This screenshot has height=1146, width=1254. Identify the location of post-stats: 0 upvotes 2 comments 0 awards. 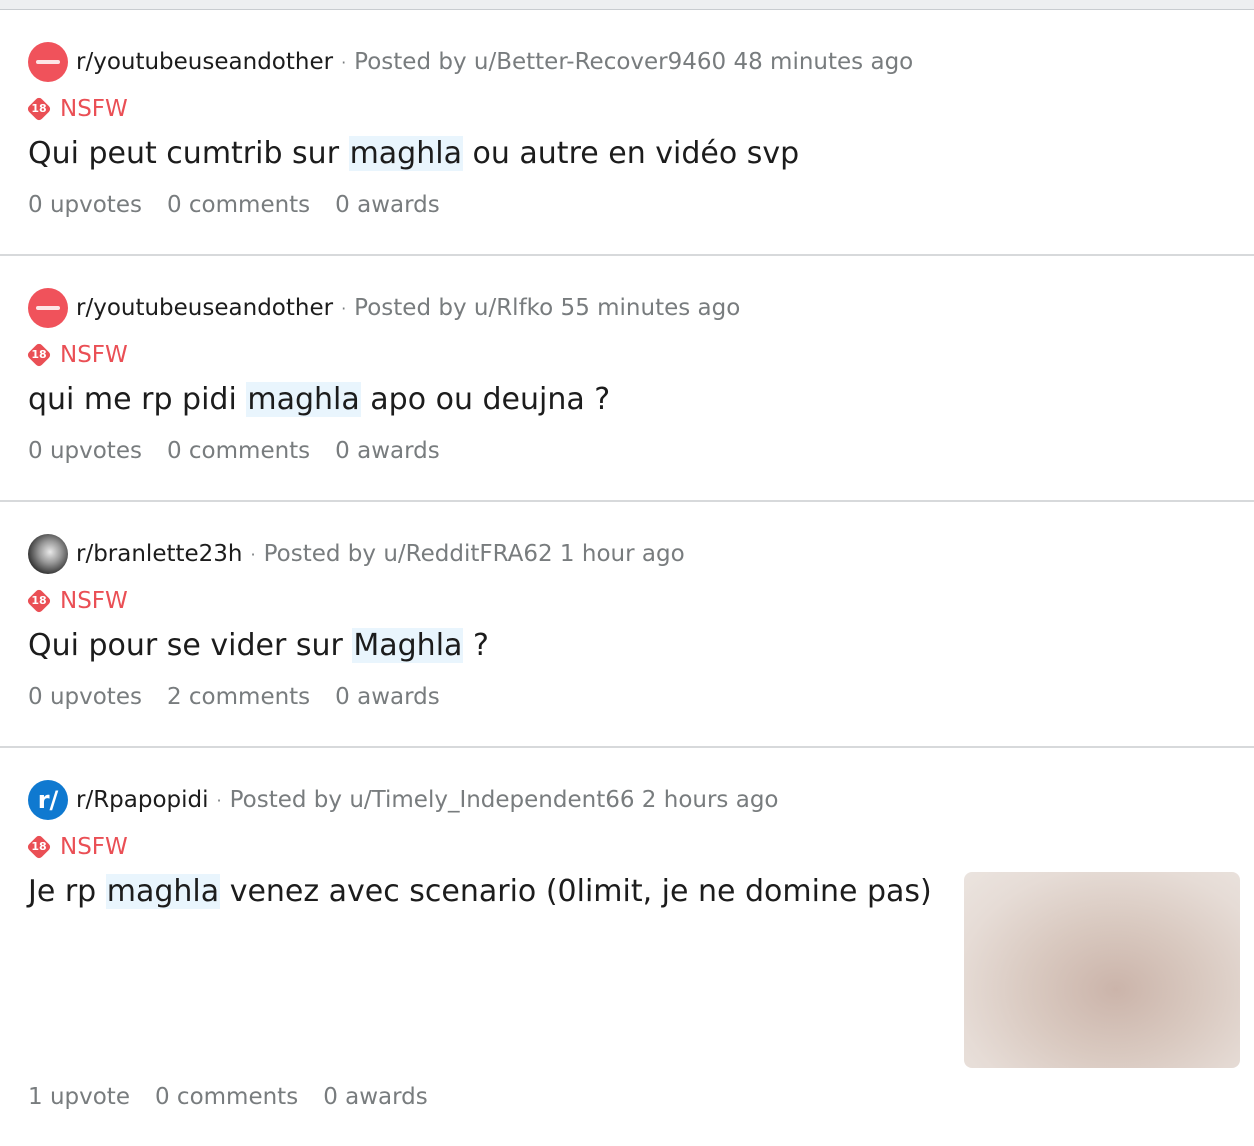
(234, 697).